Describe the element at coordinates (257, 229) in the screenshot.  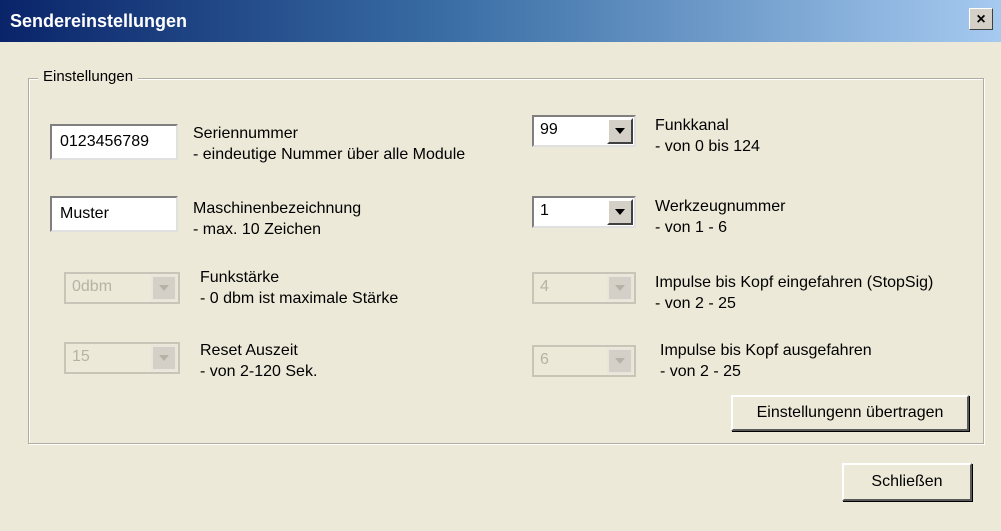
I see `machine-name-hint: - max. 10 Zeichen` at that location.